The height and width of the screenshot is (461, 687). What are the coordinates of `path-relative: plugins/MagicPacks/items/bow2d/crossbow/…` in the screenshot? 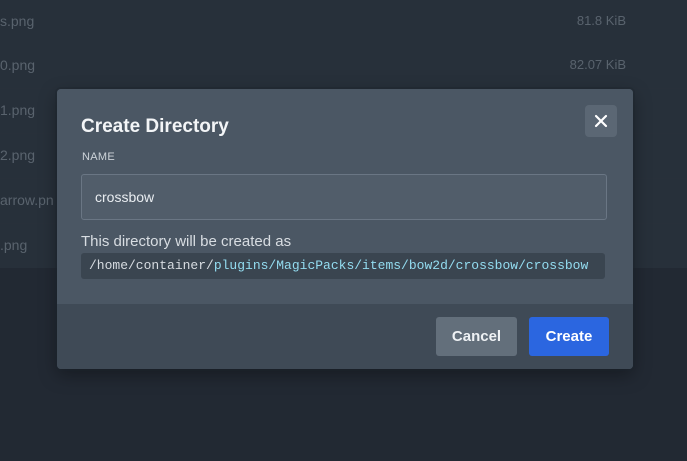 It's located at (401, 265).